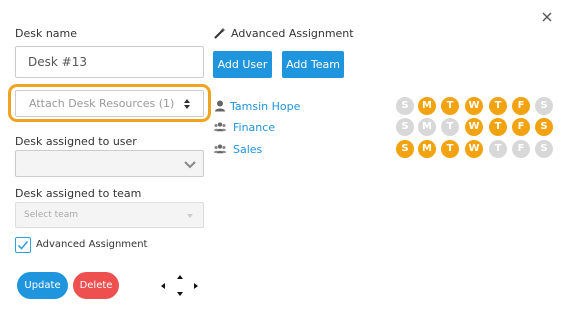 Image resolution: width=567 pixels, height=312 pixels. I want to click on checkmark-icon, so click(23, 245).